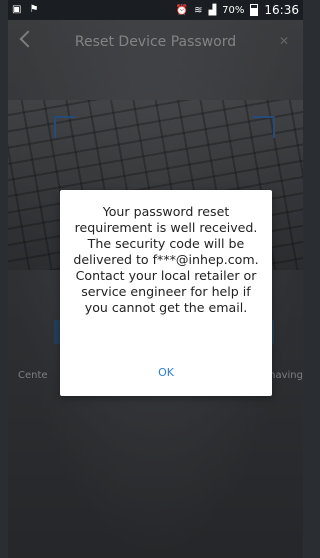 The width and height of the screenshot is (320, 558). I want to click on alarm-icon: ⏰, so click(182, 10).